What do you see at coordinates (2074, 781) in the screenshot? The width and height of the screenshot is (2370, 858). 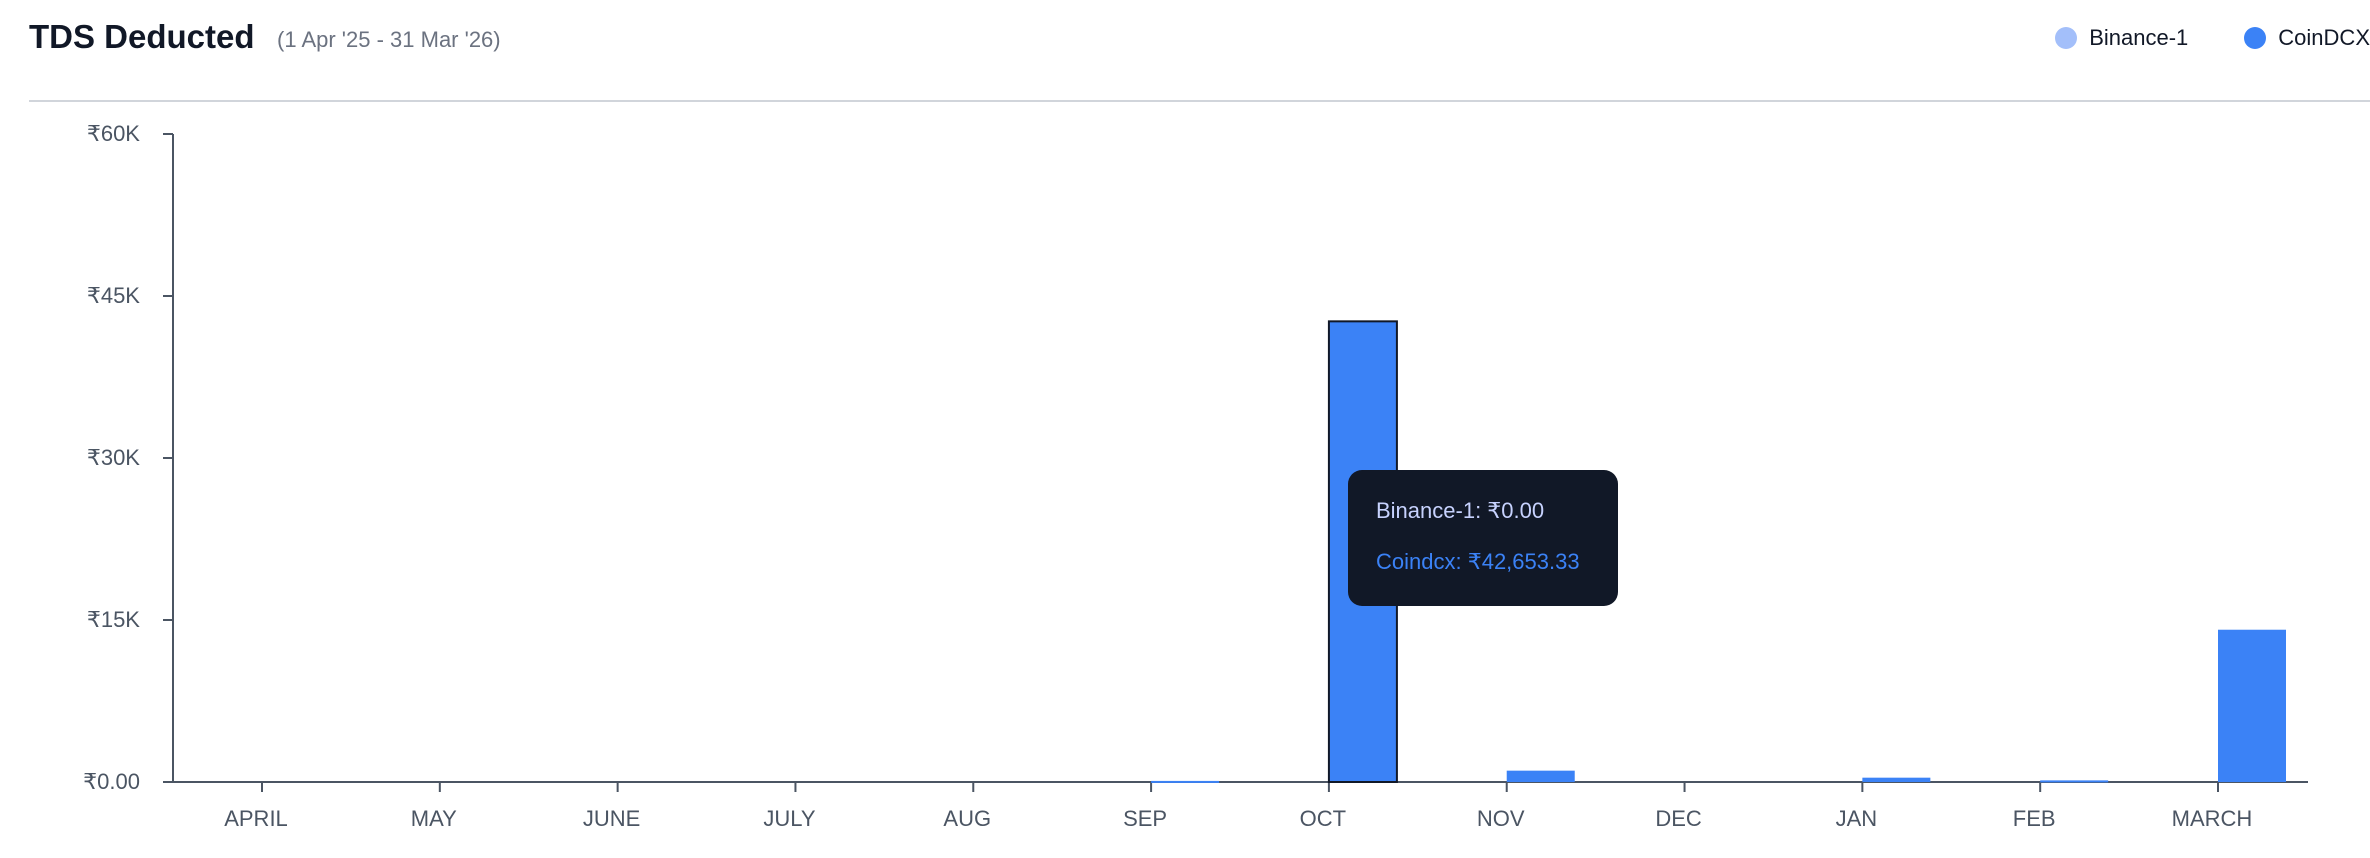 I see `bar-coindcx-feb` at bounding box center [2074, 781].